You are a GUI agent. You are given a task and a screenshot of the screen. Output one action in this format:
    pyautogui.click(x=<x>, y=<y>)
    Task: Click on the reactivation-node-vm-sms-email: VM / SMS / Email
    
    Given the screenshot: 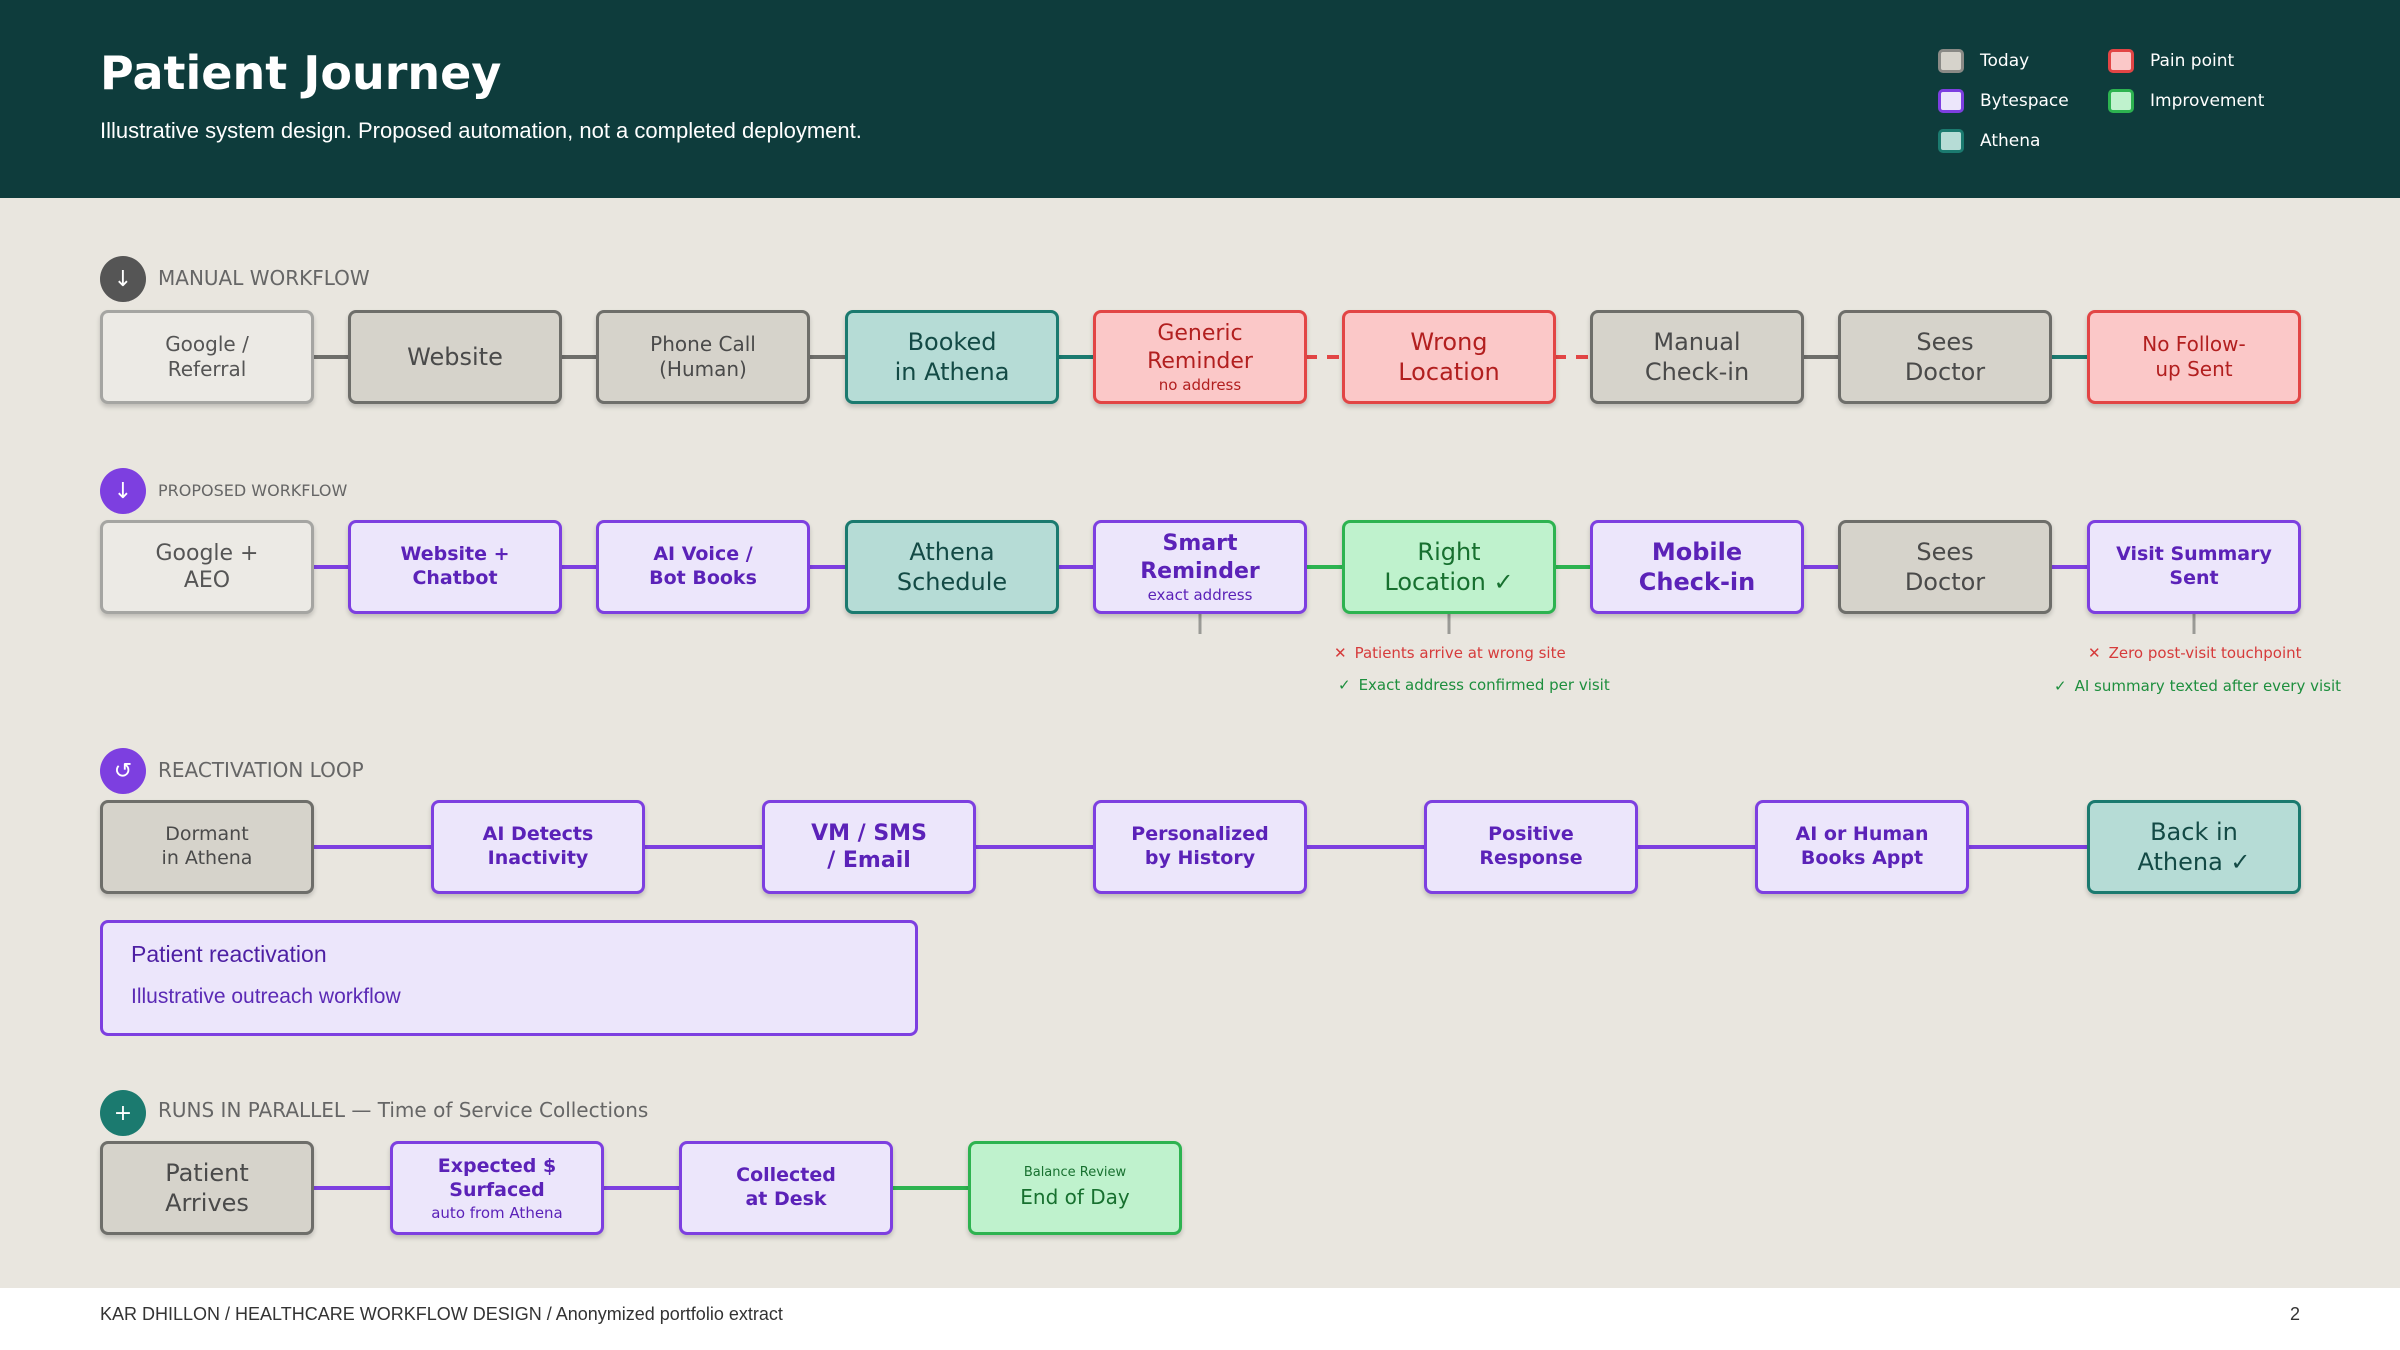 What is the action you would take?
    pyautogui.click(x=869, y=847)
    